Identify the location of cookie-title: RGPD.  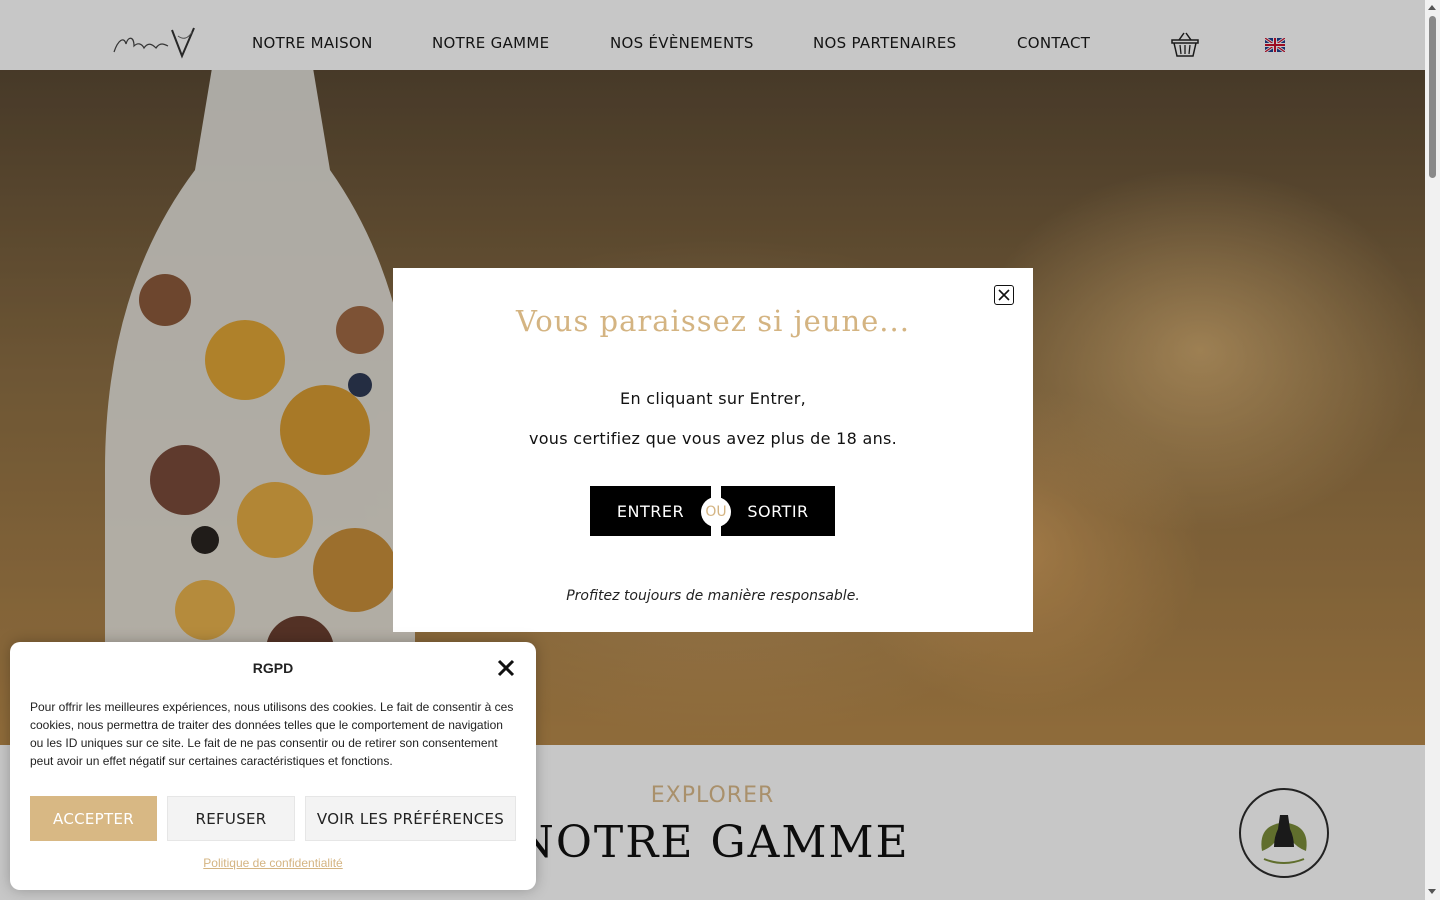
(273, 668).